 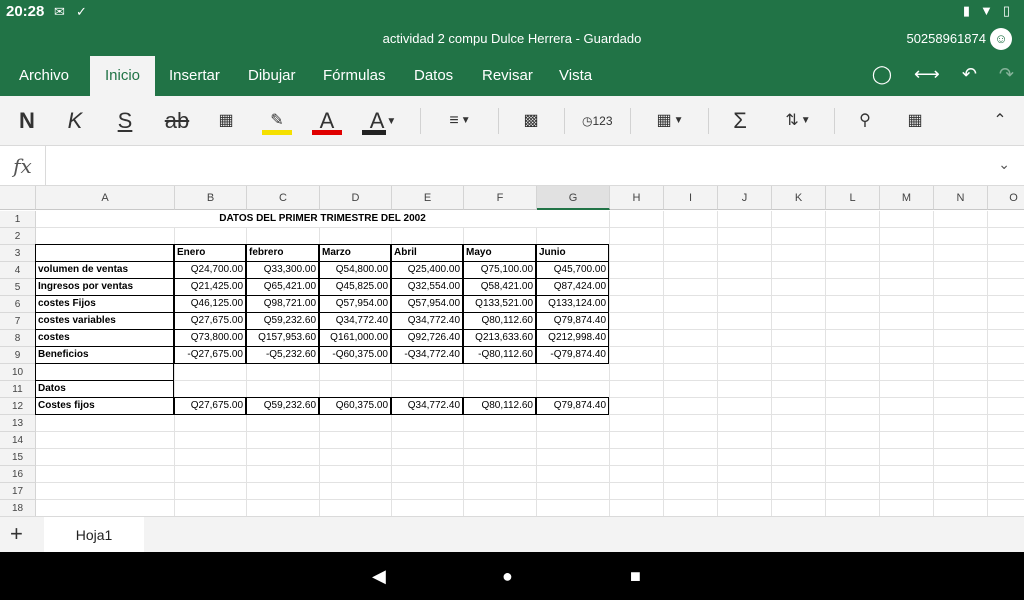 I want to click on value-cell: -Q34,772.40, so click(x=427, y=355).